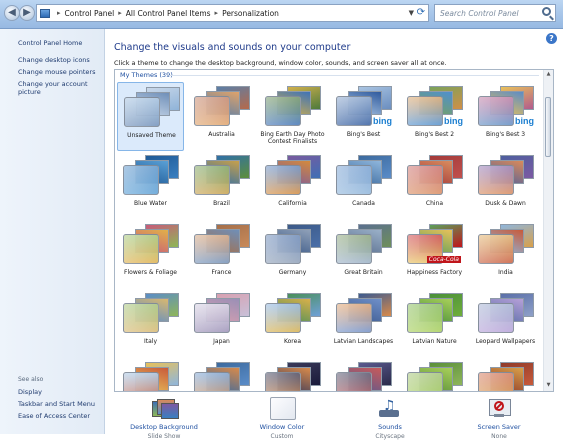 The height and width of the screenshot is (440, 563). I want to click on theme-tile: France, so click(221, 254).